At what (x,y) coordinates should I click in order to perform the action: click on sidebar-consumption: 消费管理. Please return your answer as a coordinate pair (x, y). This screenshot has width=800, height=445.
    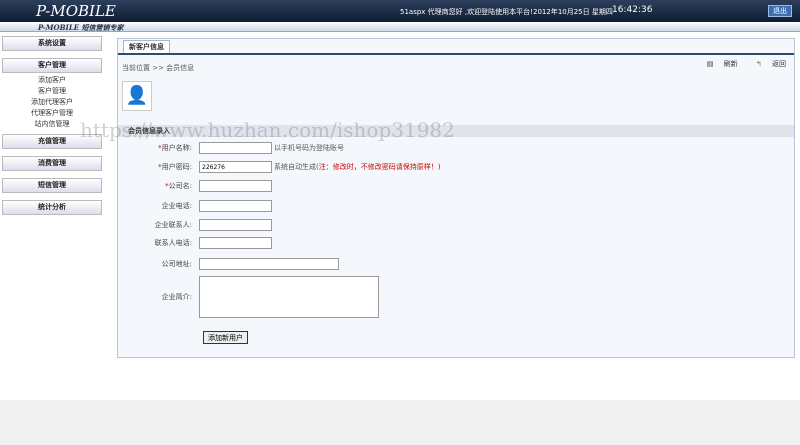
    Looking at the image, I should click on (52, 163).